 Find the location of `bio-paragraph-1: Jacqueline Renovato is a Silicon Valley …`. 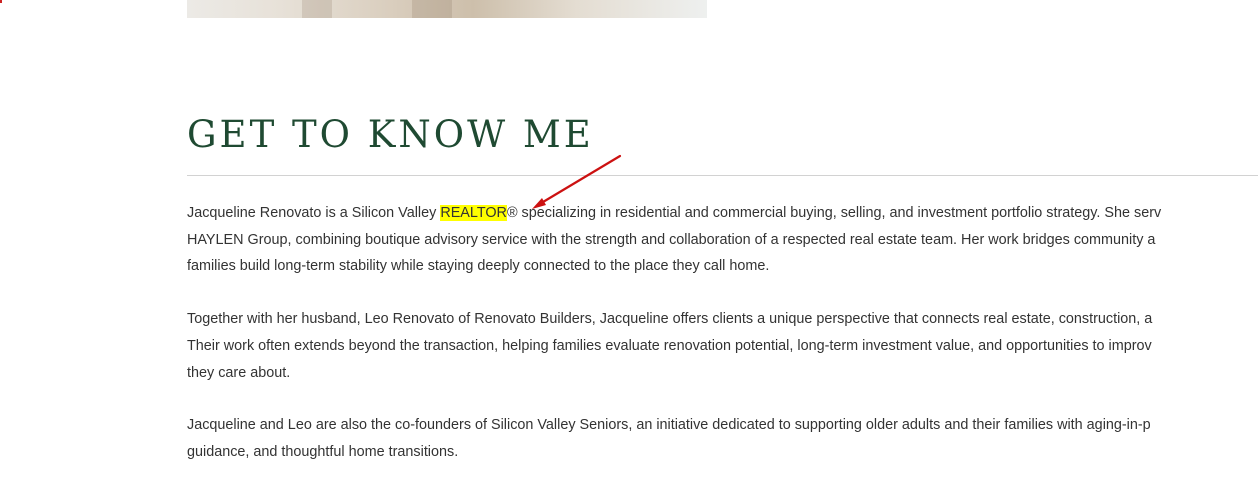

bio-paragraph-1: Jacqueline Renovato is a Silicon Valley … is located at coordinates (722, 240).